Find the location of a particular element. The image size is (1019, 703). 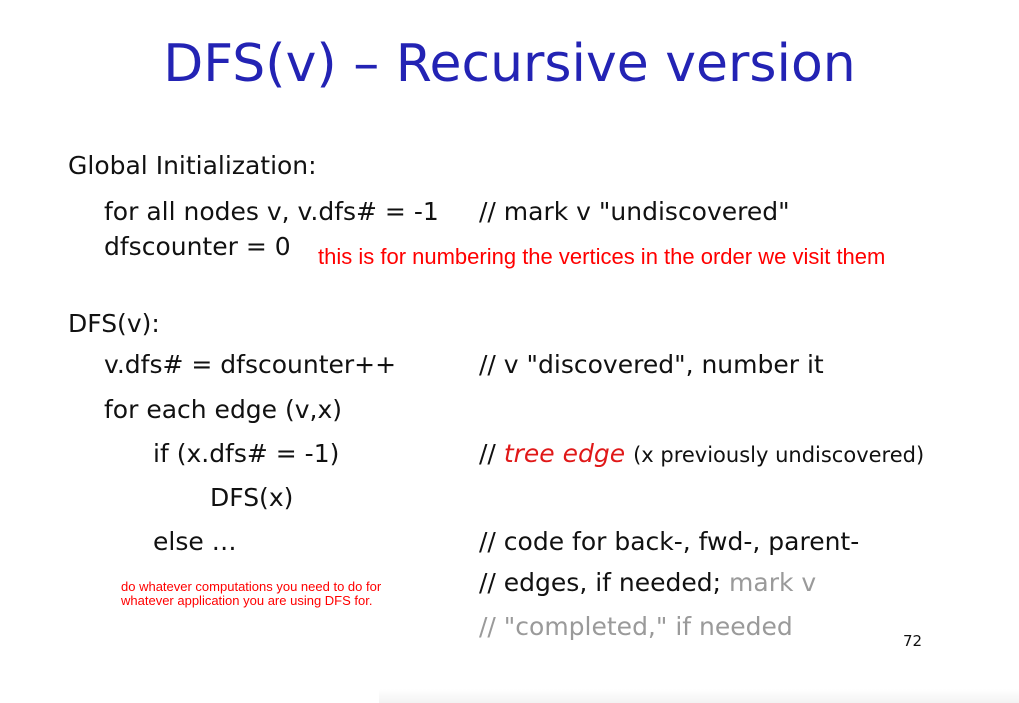

init-line1-comment: // mark v "undiscovered" is located at coordinates (634, 211).